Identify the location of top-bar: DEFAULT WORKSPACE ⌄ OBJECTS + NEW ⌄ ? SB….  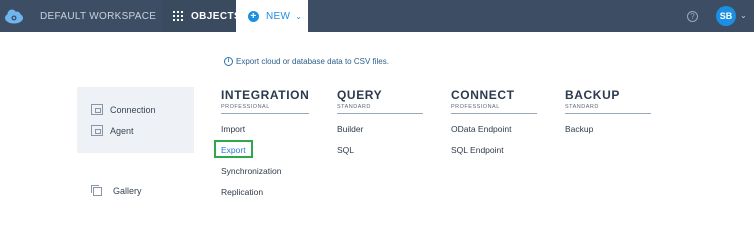
(377, 16).